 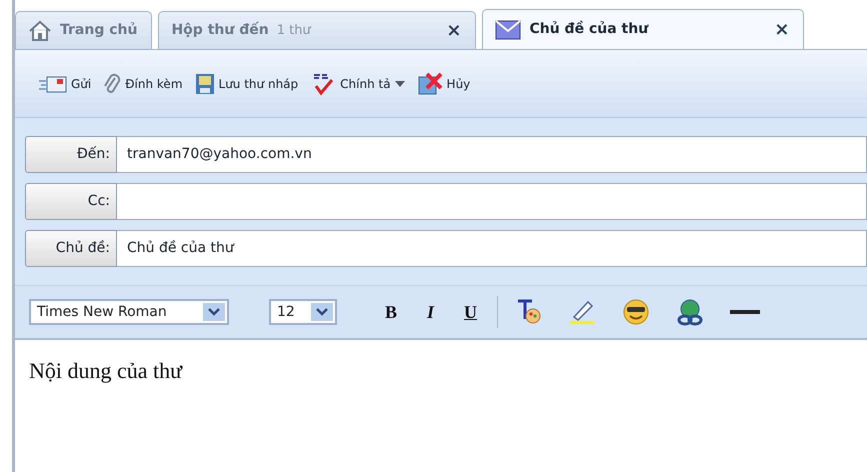 I want to click on toolbar-button: Chính tả, so click(x=357, y=84).